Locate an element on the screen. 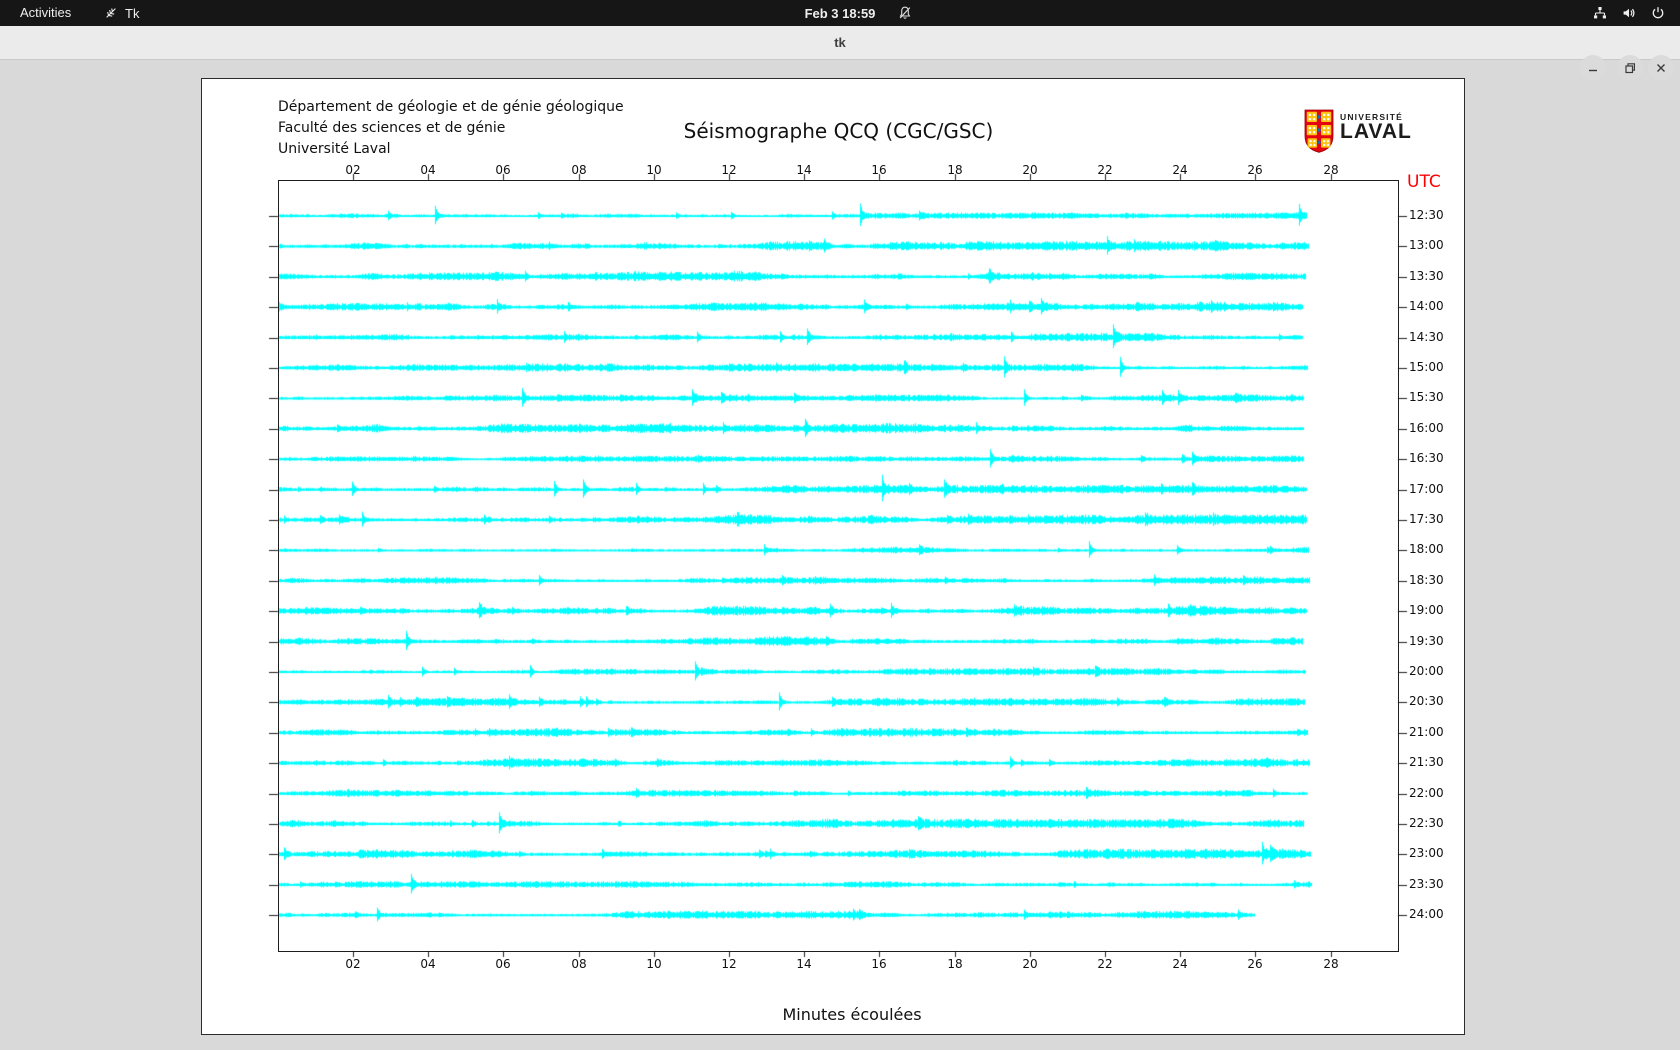  x-tick-label-top: 04 is located at coordinates (428, 170).